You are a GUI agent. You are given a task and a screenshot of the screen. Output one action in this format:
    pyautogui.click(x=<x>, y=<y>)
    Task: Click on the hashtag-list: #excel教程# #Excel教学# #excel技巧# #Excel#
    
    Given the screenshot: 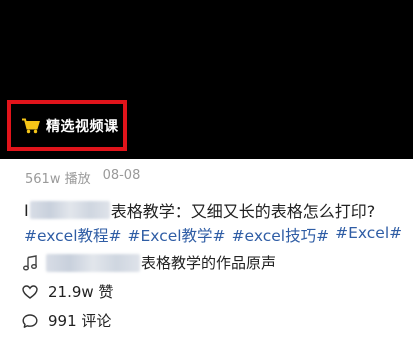 What is the action you would take?
    pyautogui.click(x=213, y=235)
    